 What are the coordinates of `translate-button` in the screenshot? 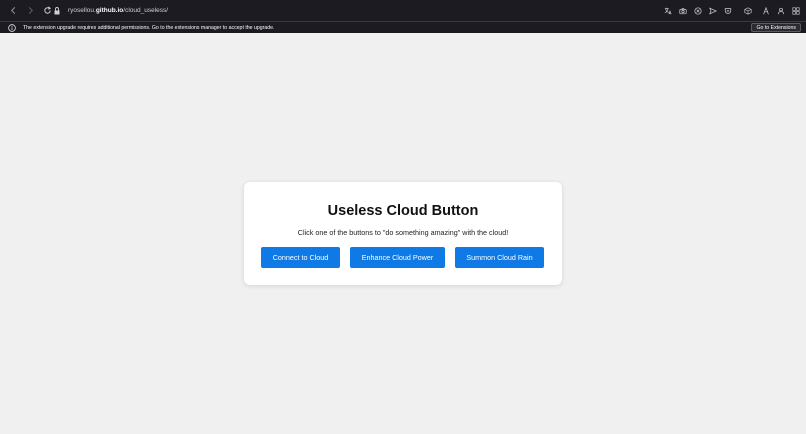 It's located at (668, 11).